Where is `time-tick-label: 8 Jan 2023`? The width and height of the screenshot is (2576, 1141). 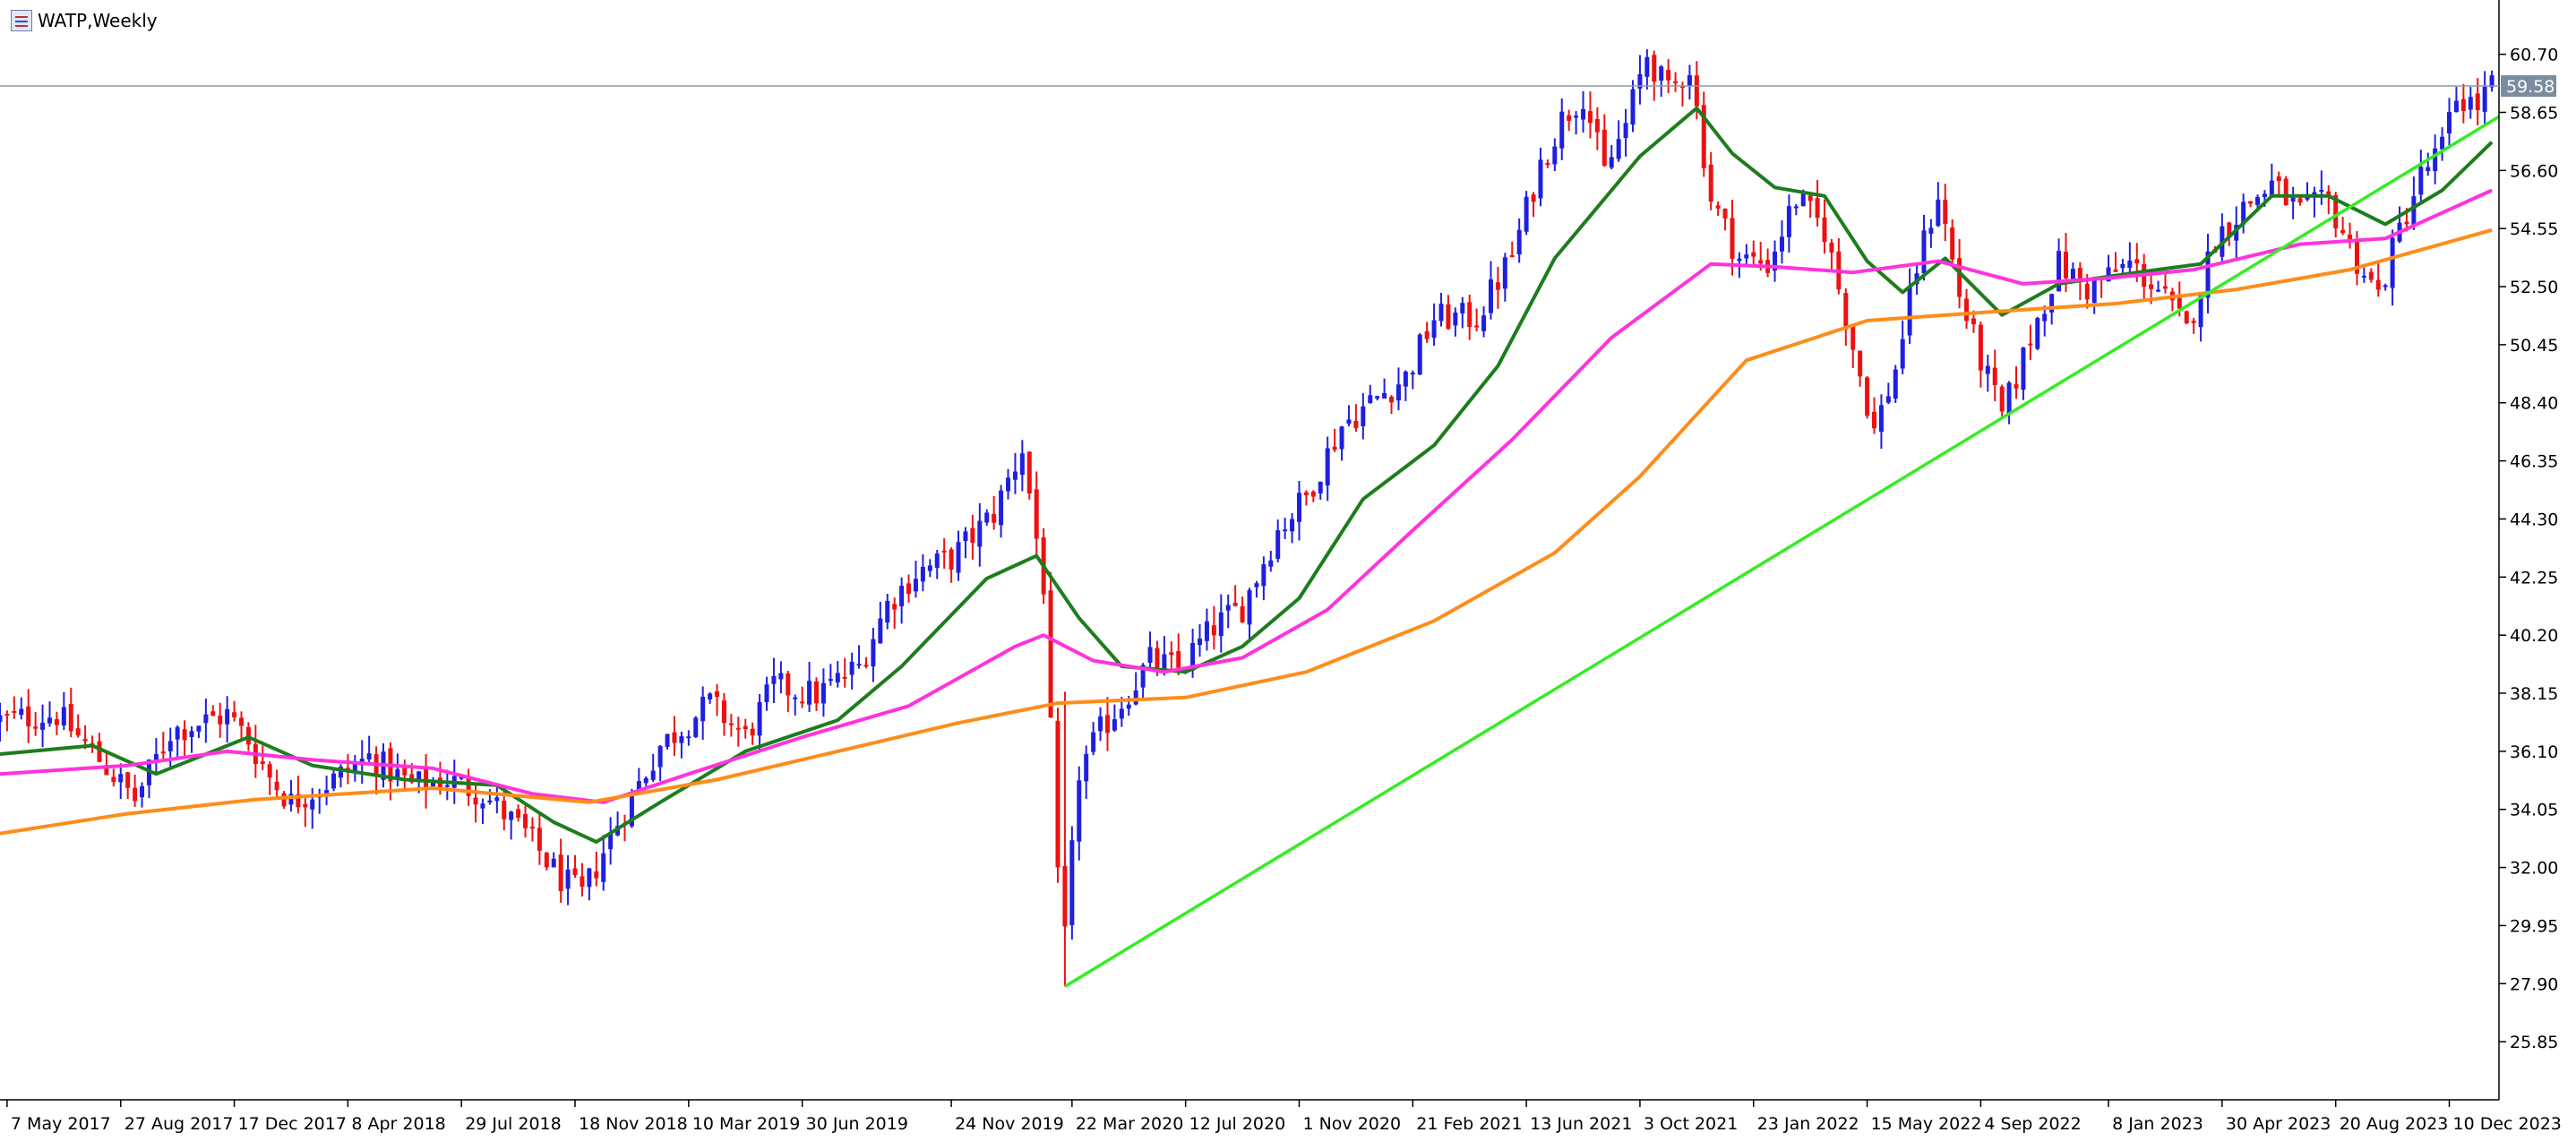
time-tick-label: 8 Jan 2023 is located at coordinates (2157, 1124).